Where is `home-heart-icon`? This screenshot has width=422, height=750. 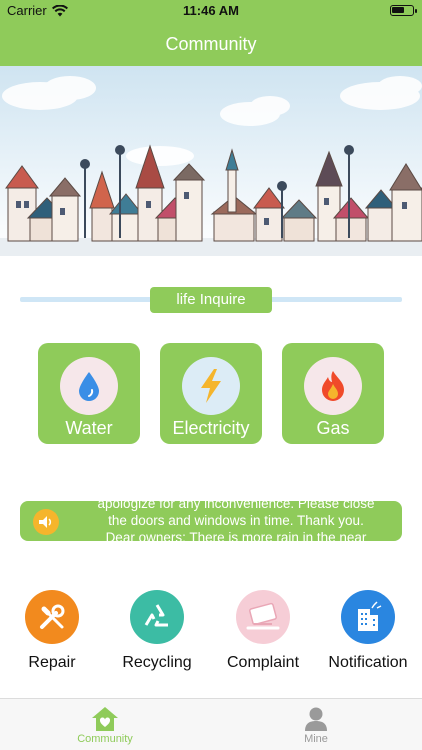
home-heart-icon is located at coordinates (105, 719).